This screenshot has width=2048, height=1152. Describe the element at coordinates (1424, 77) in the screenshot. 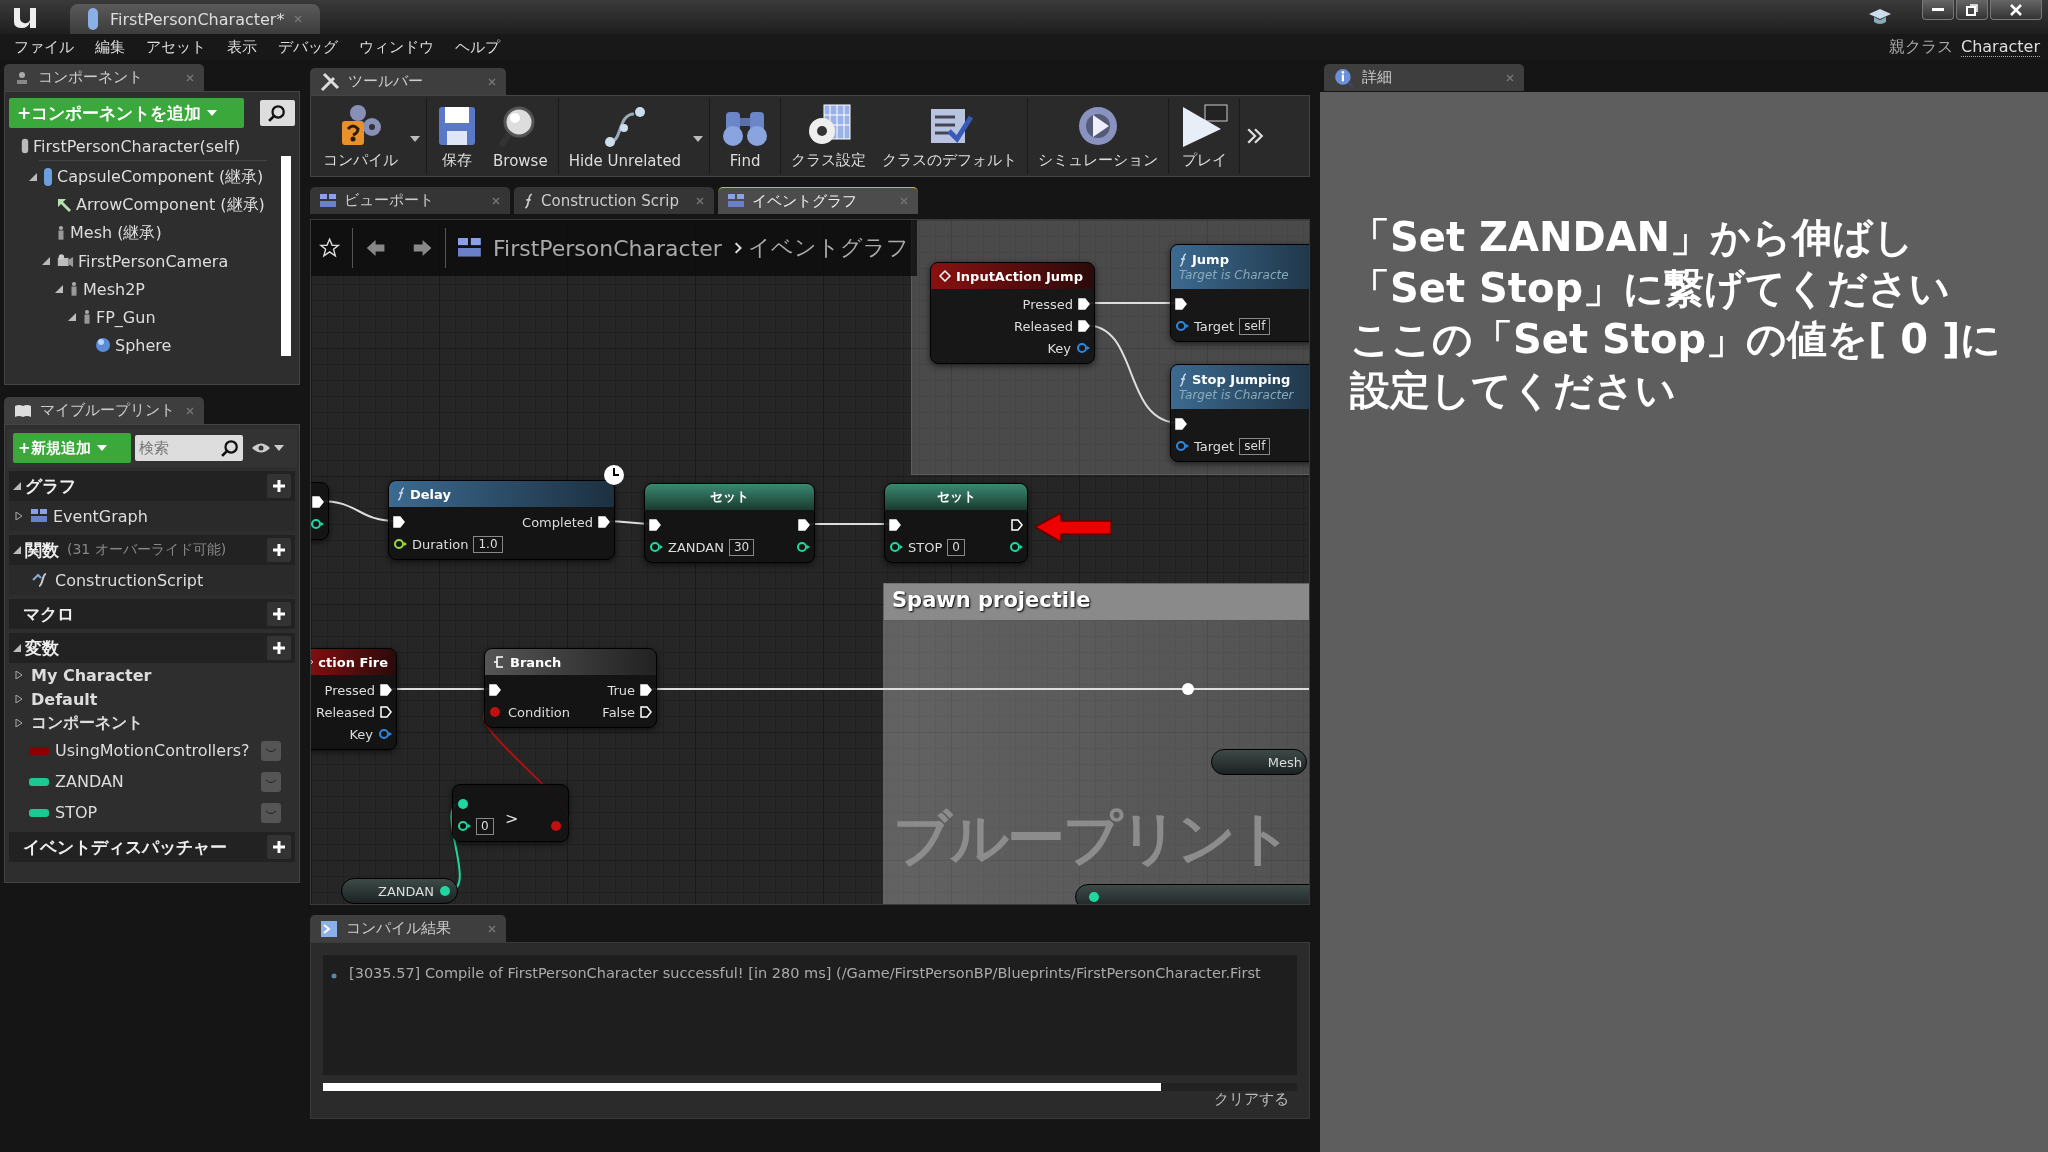

I see `panel-tab: 詳細` at that location.